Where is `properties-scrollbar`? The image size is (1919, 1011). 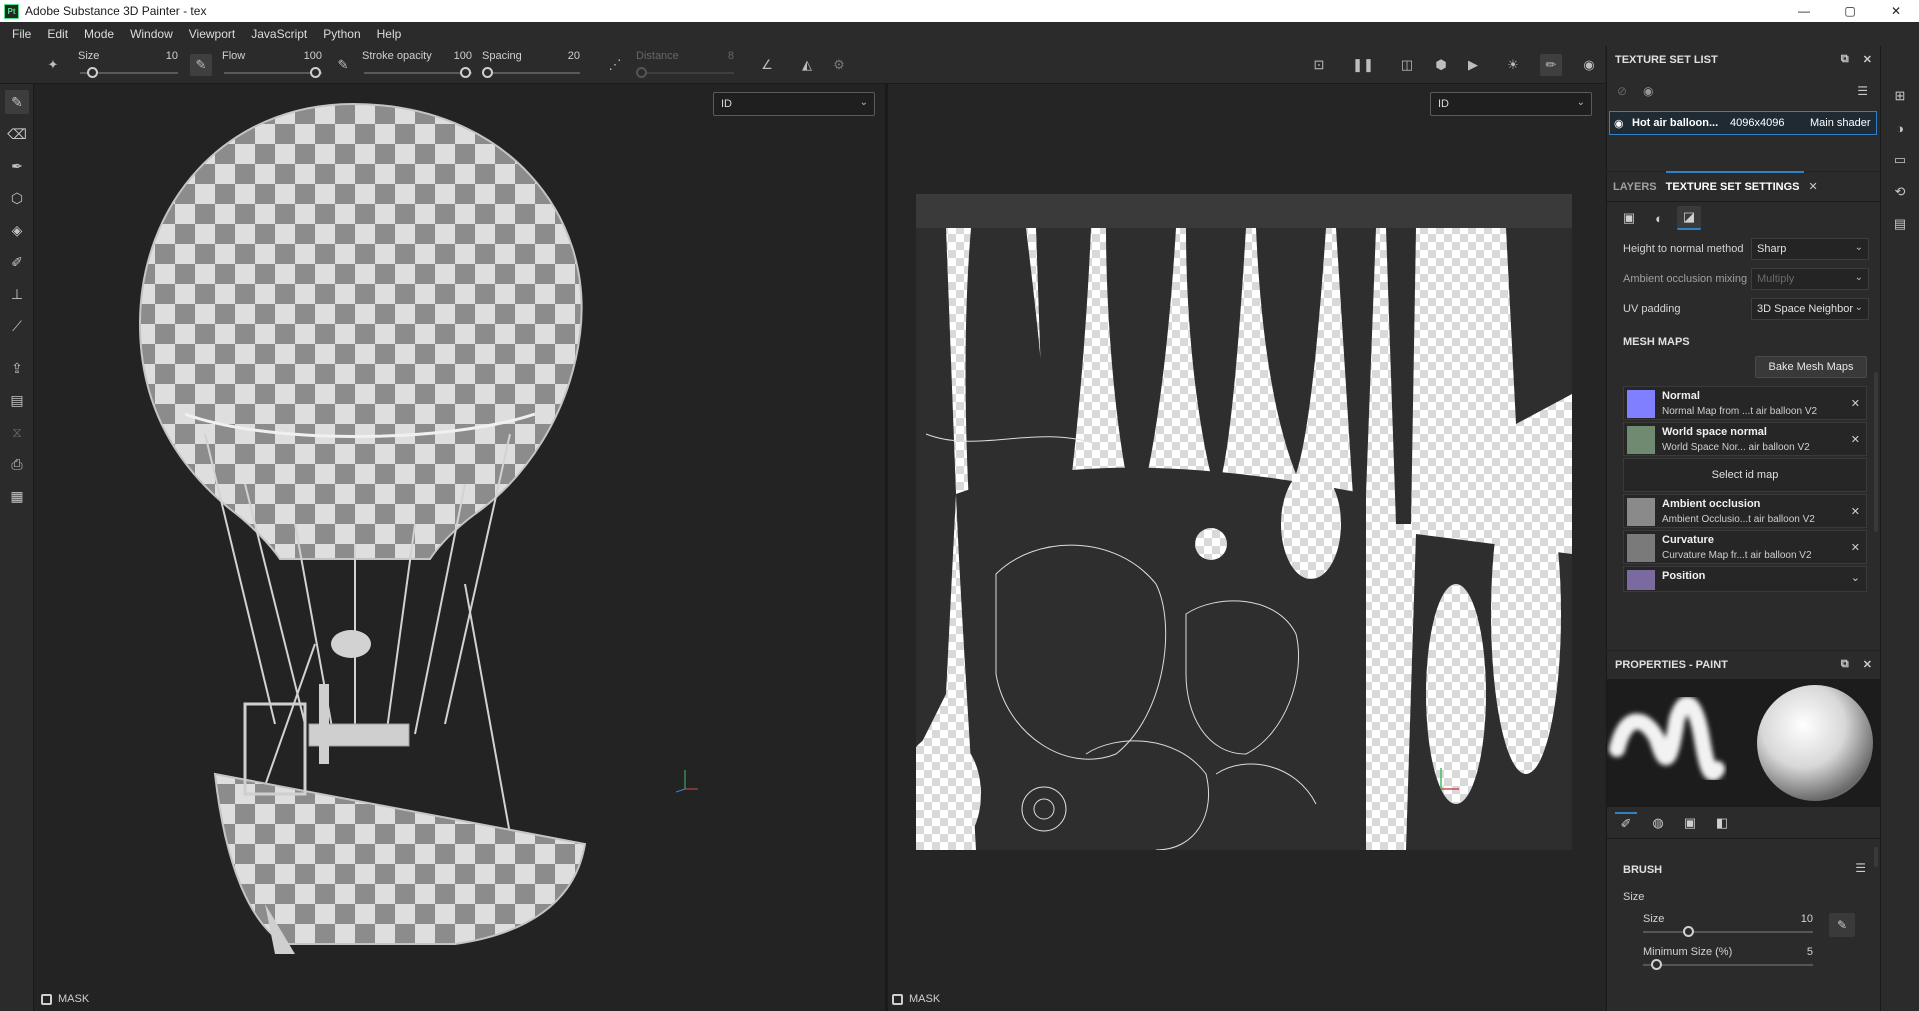 properties-scrollbar is located at coordinates (1876, 857).